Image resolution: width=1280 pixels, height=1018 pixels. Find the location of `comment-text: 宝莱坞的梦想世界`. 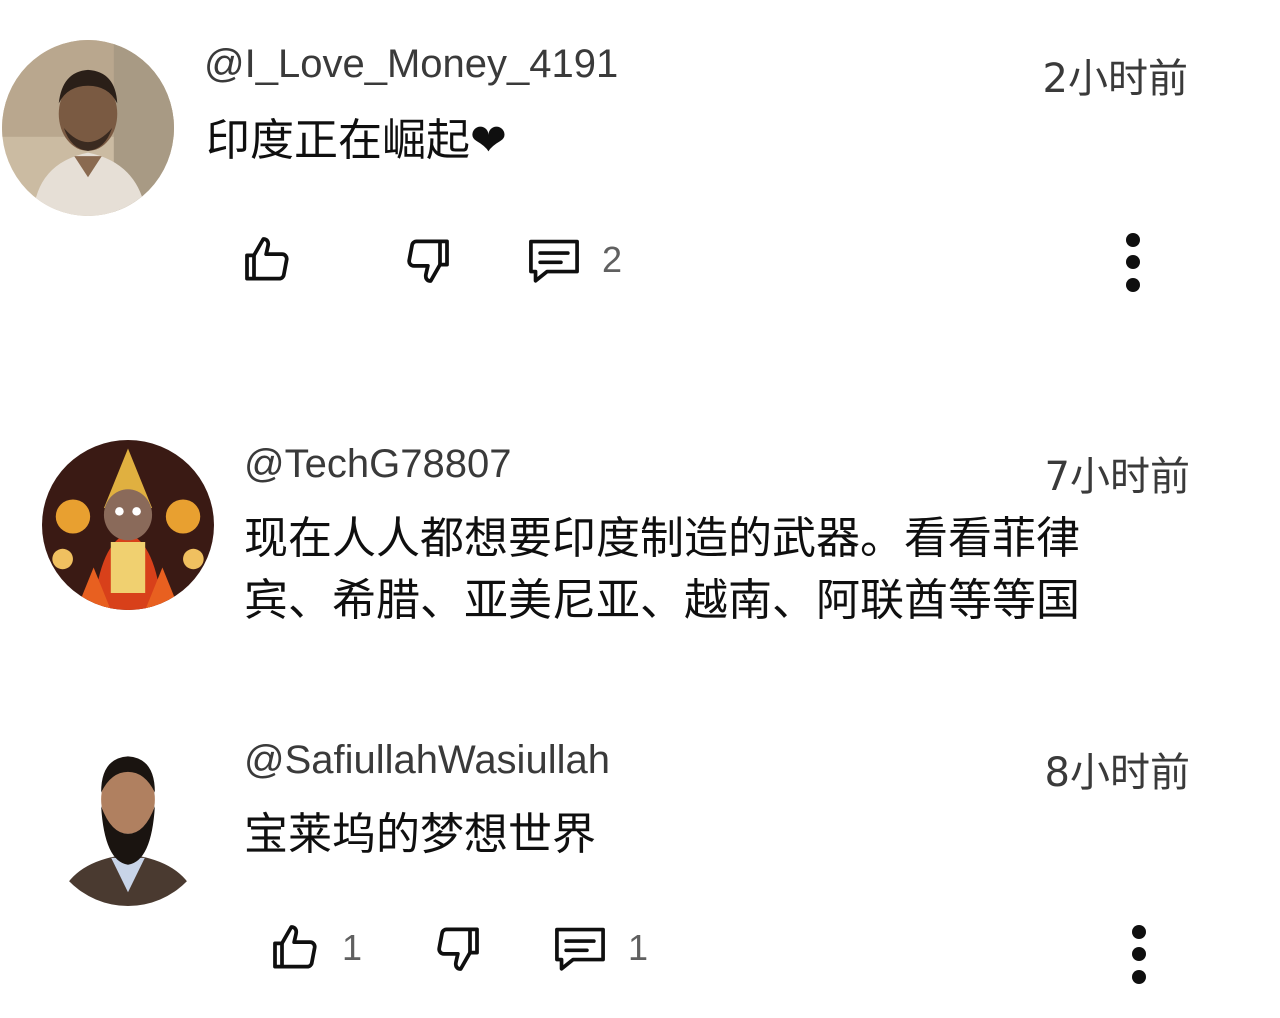

comment-text: 宝莱坞的梦想世界 is located at coordinates (420, 834).